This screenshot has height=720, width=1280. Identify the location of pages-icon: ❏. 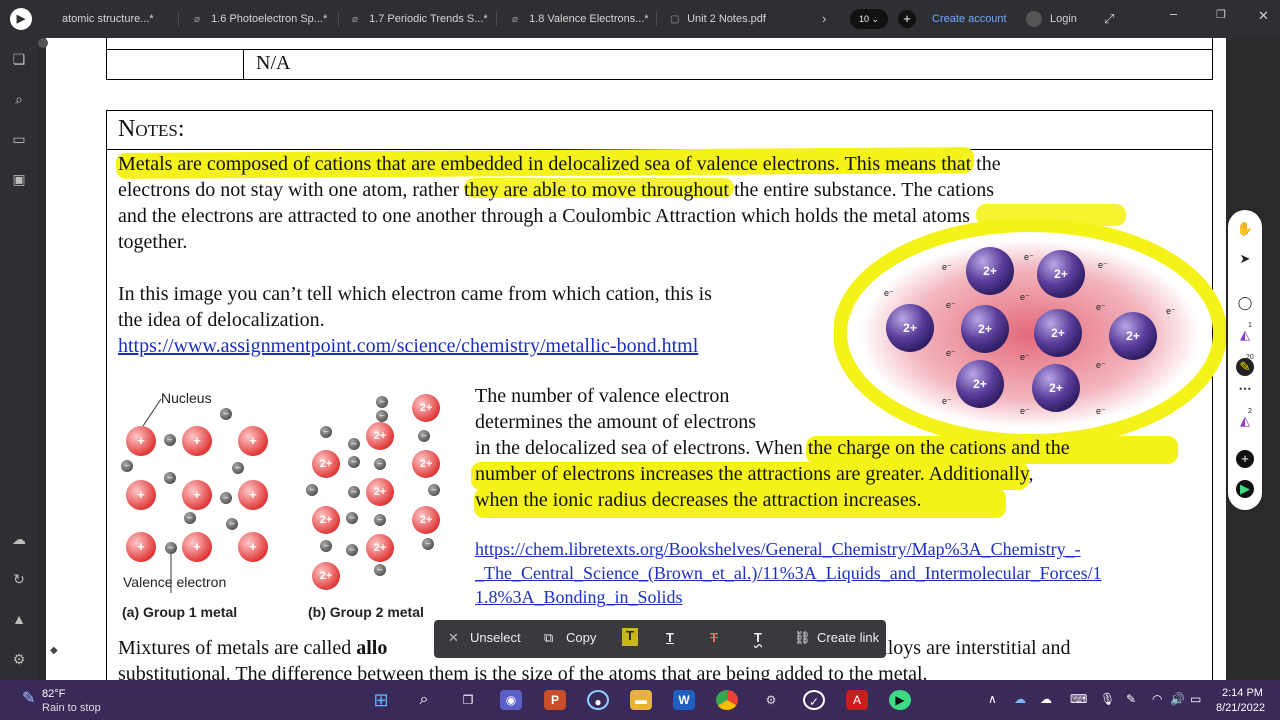
(19, 59).